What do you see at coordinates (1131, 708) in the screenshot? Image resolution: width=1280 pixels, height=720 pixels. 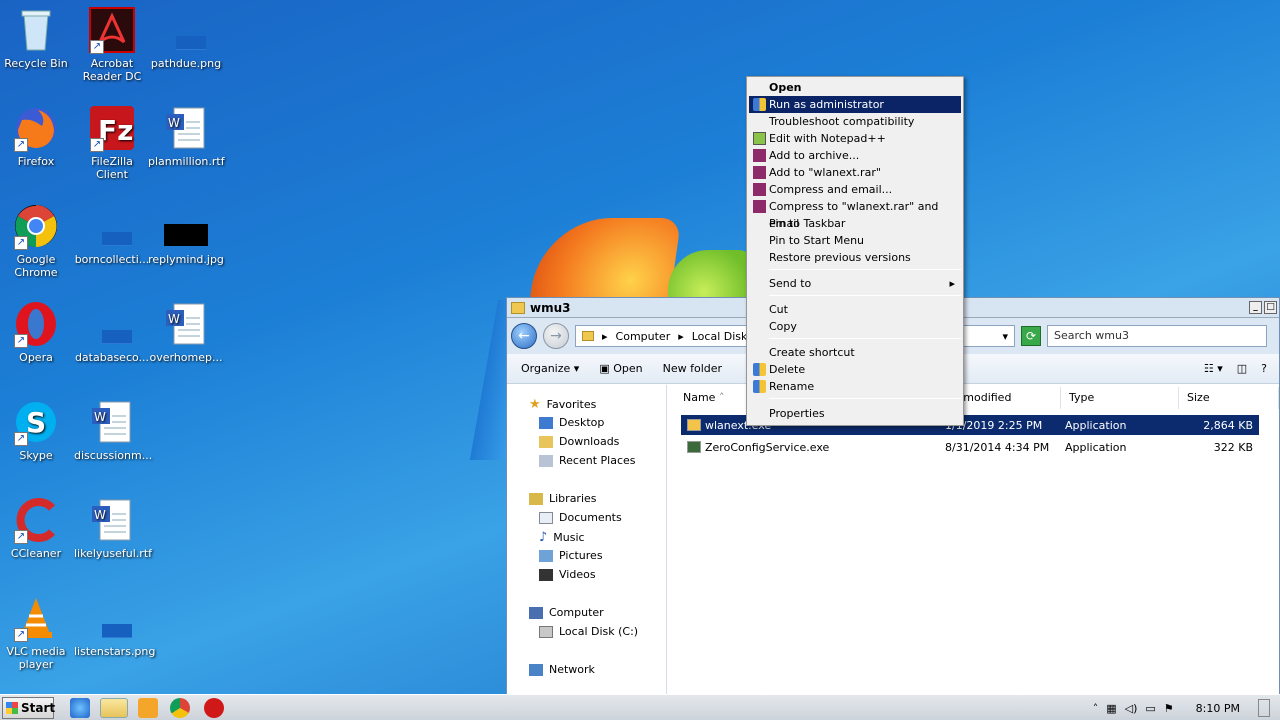 I see `volume-icon: ◁)` at bounding box center [1131, 708].